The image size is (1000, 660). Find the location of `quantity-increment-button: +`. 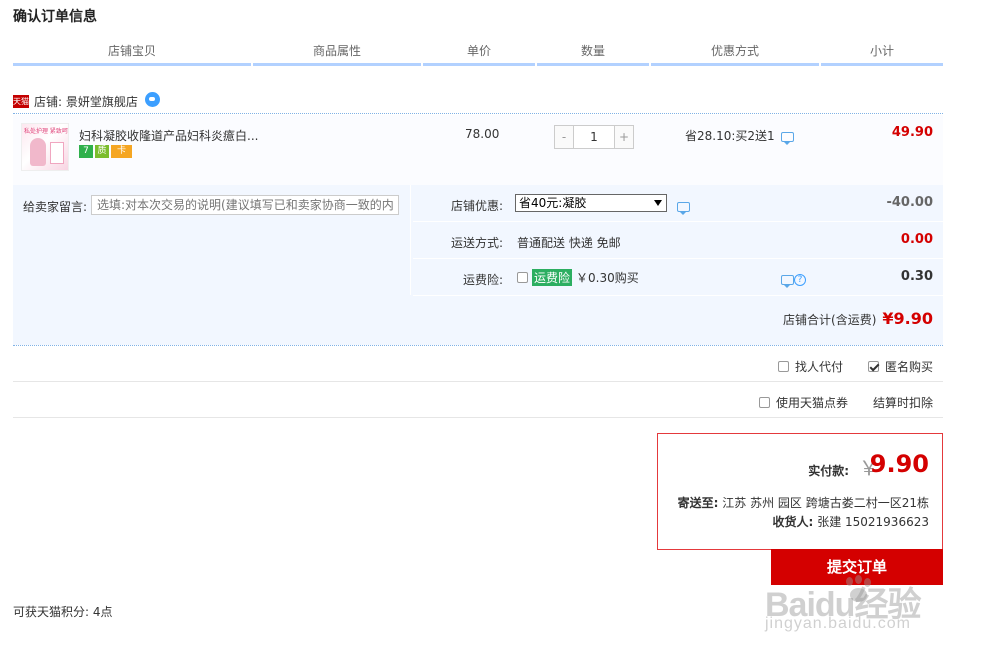

quantity-increment-button: + is located at coordinates (623, 137).